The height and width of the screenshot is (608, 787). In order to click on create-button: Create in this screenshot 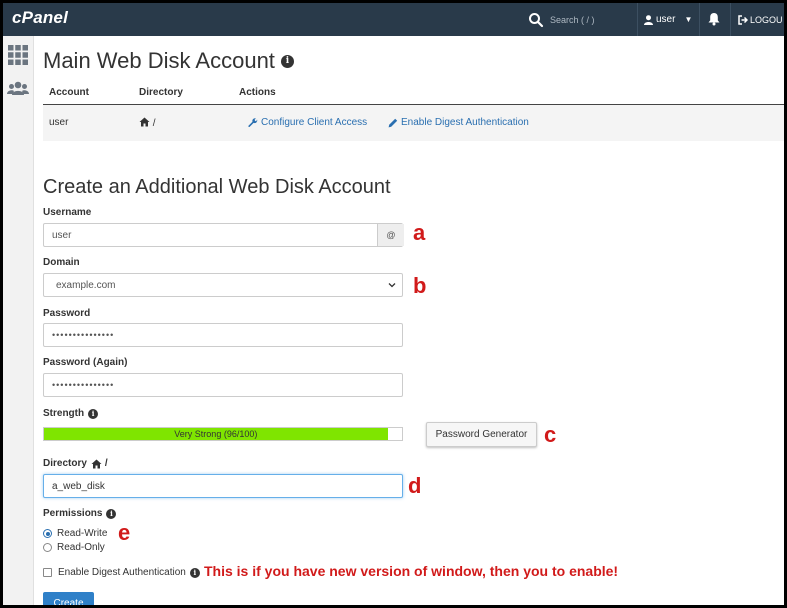, I will do `click(68, 598)`.